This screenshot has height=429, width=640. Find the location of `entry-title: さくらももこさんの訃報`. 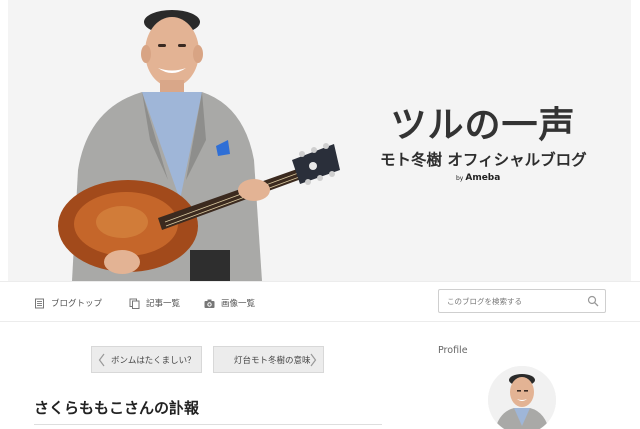

entry-title: さくらももこさんの訃報 is located at coordinates (116, 407).